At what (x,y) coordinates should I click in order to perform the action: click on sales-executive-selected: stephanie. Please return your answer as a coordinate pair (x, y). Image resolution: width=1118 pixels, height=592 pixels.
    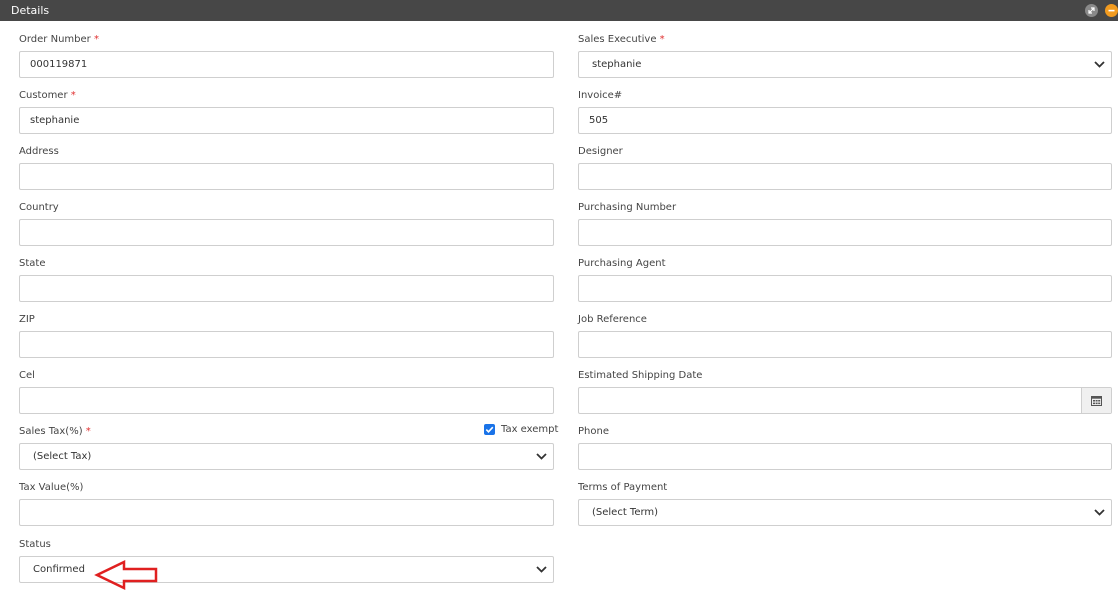
    Looking at the image, I should click on (617, 64).